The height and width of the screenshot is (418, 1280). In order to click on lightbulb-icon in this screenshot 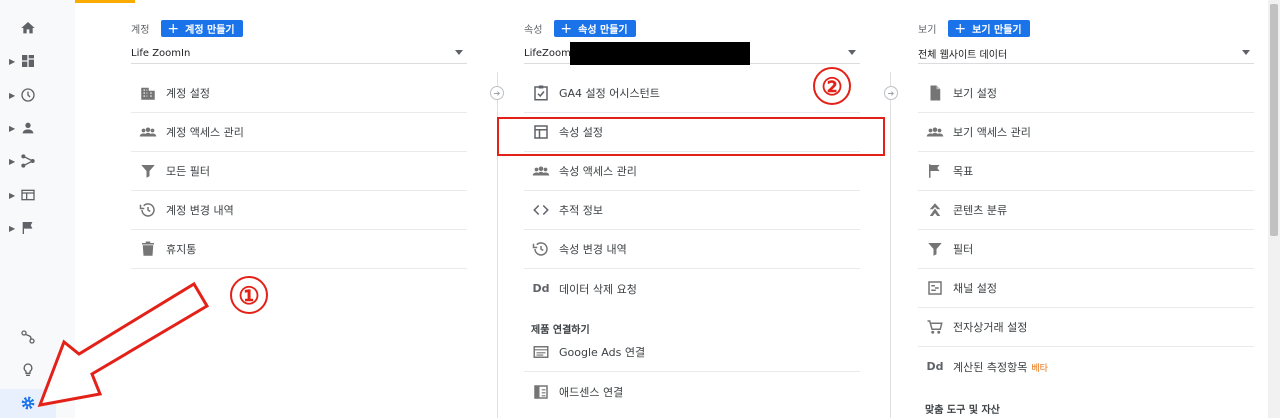, I will do `click(28, 369)`.